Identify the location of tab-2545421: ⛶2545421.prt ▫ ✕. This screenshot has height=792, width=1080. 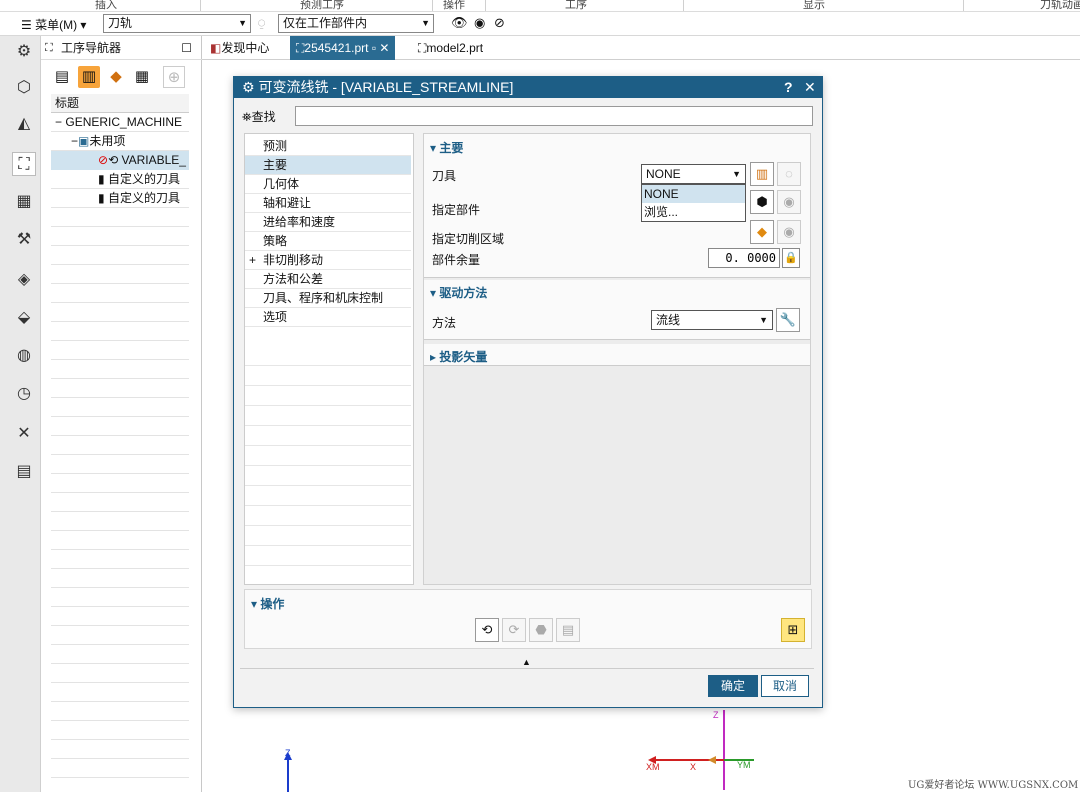
(343, 48).